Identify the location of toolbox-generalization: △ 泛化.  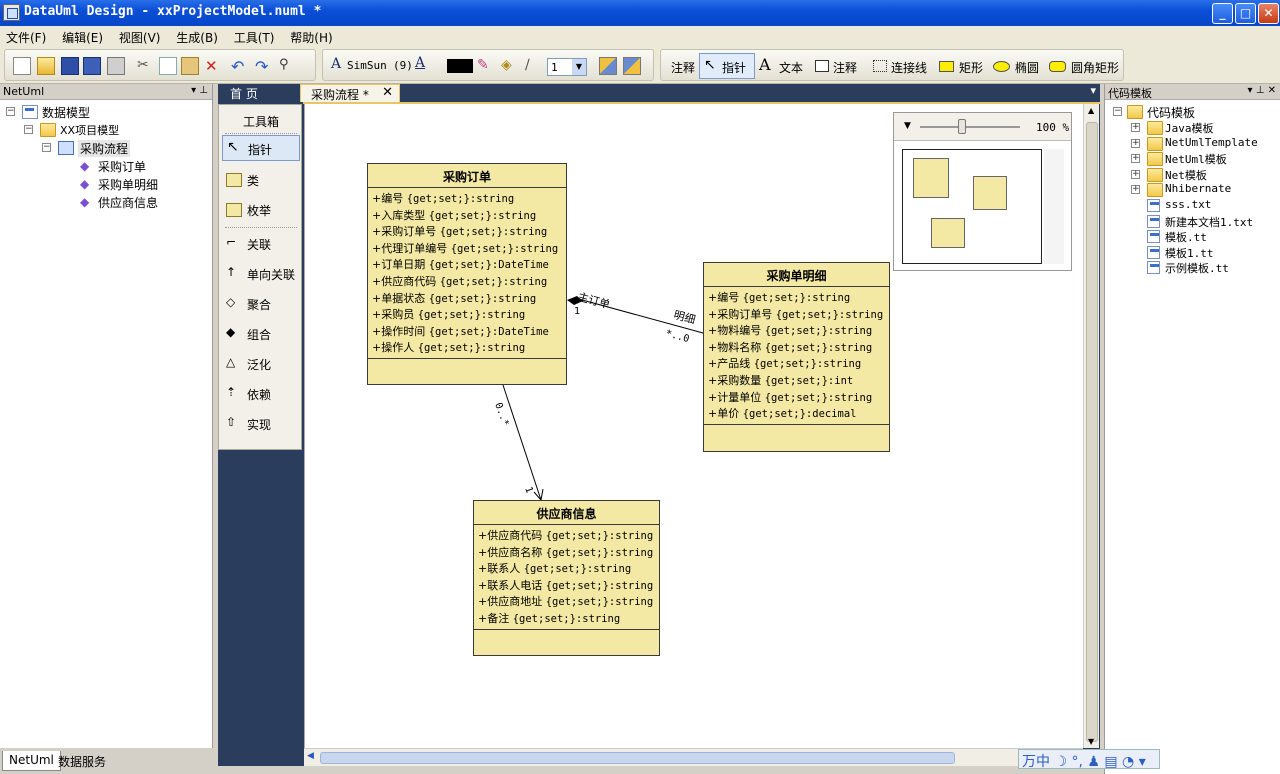
(261, 364).